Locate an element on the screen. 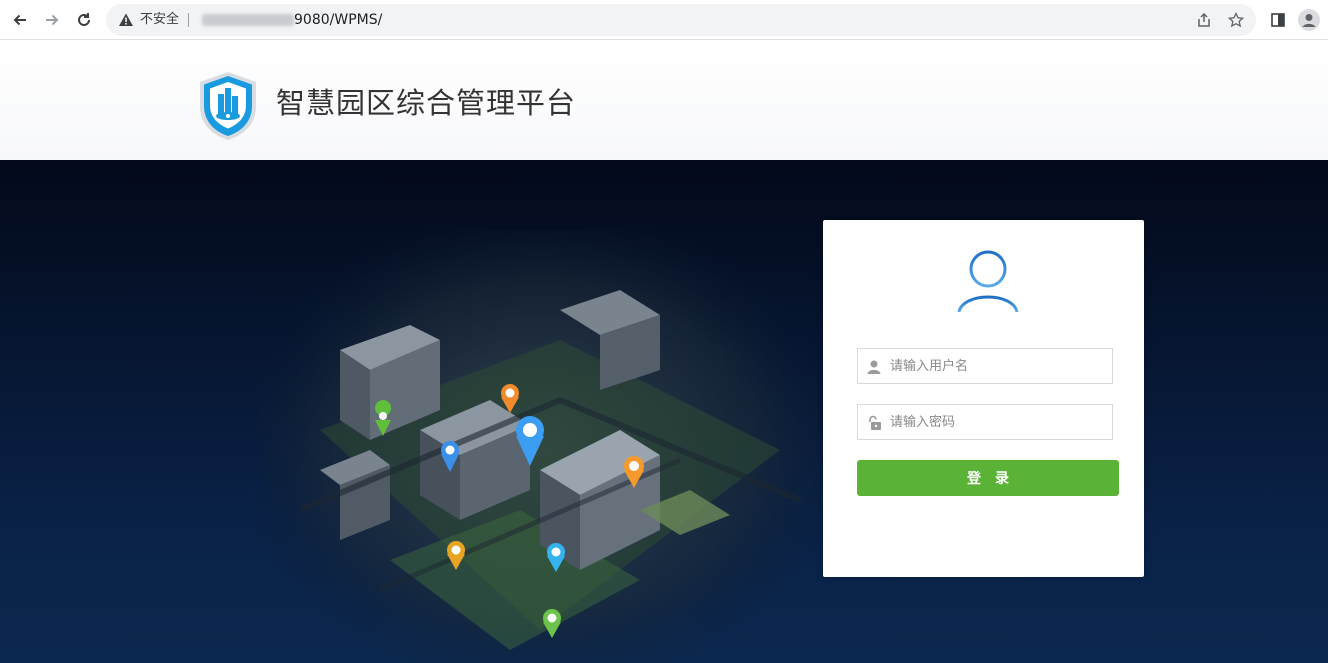  warning-icon is located at coordinates (126, 19).